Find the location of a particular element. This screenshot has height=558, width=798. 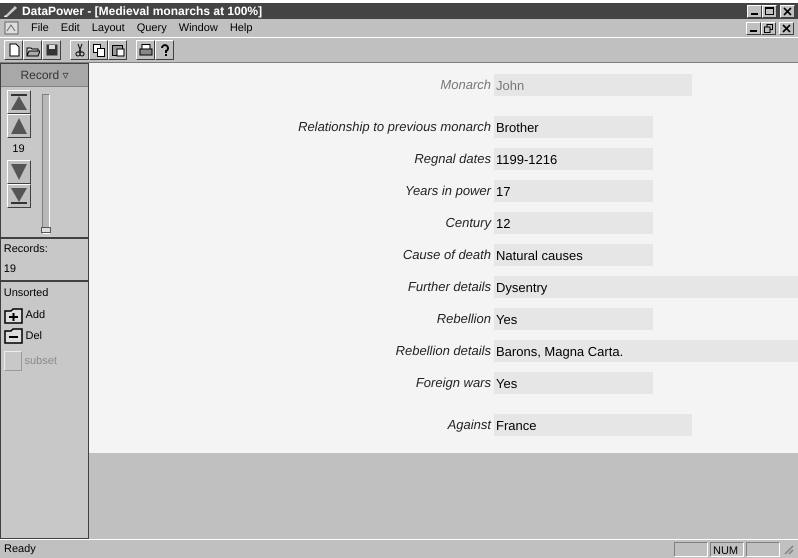

first-record-button is located at coordinates (18, 102).